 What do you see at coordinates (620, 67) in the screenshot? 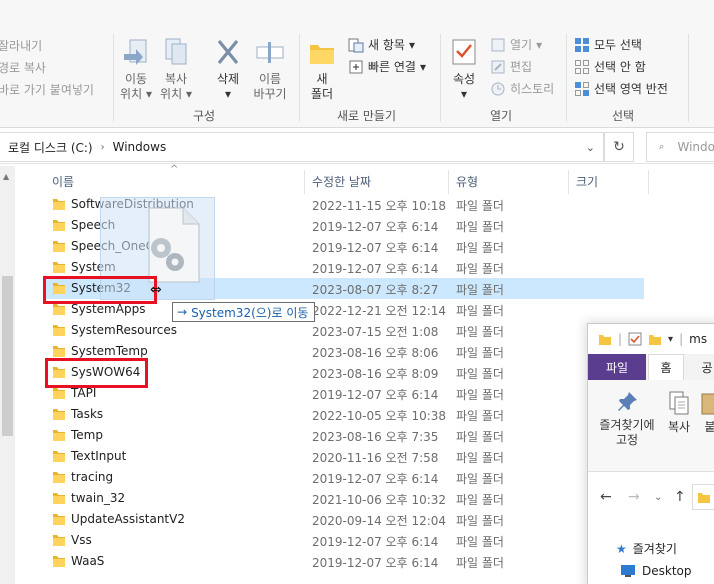
I see `select-none-label: 선택 안 함` at bounding box center [620, 67].